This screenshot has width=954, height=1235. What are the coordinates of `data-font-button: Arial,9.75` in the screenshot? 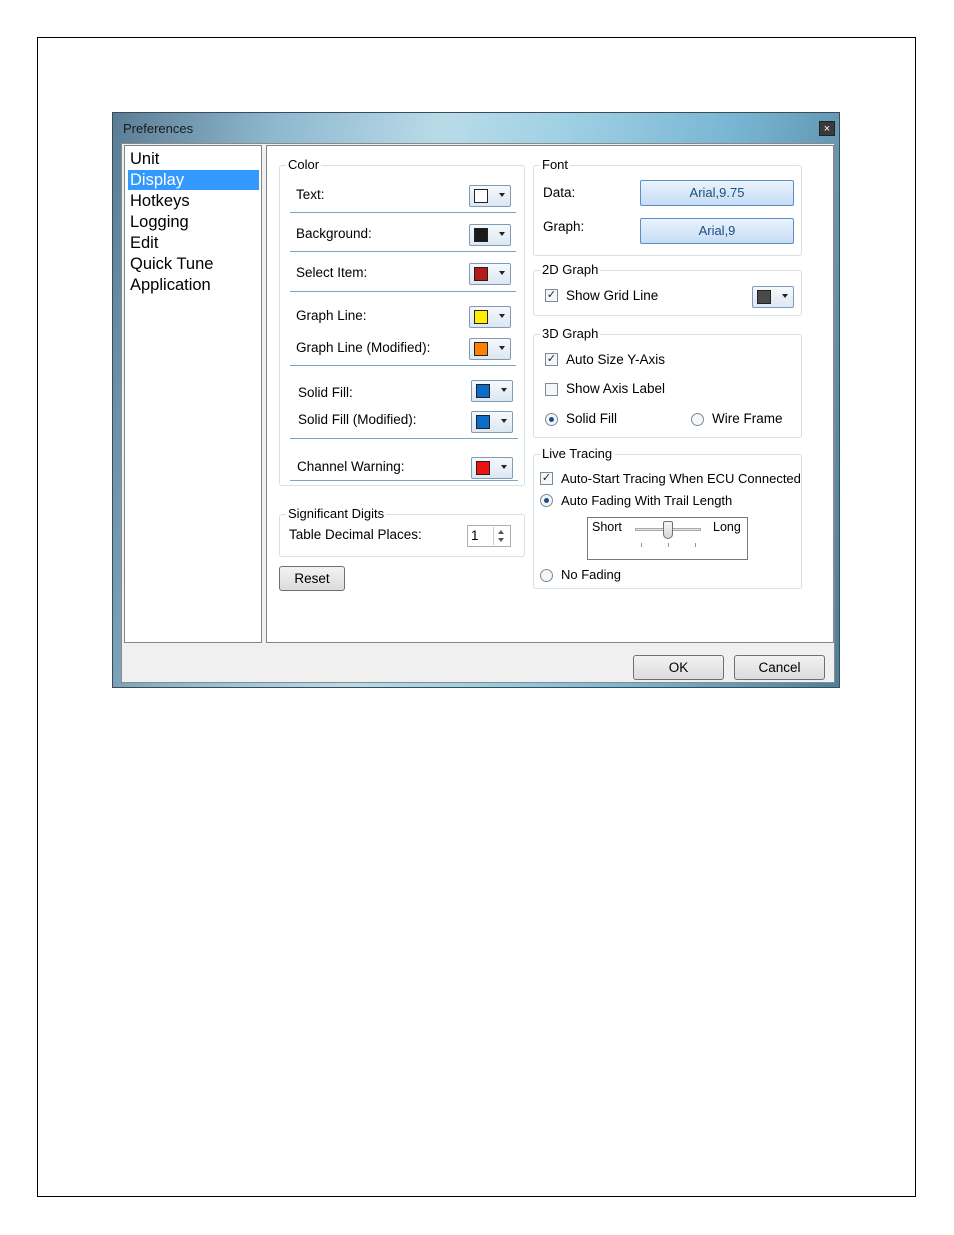 It's located at (717, 193).